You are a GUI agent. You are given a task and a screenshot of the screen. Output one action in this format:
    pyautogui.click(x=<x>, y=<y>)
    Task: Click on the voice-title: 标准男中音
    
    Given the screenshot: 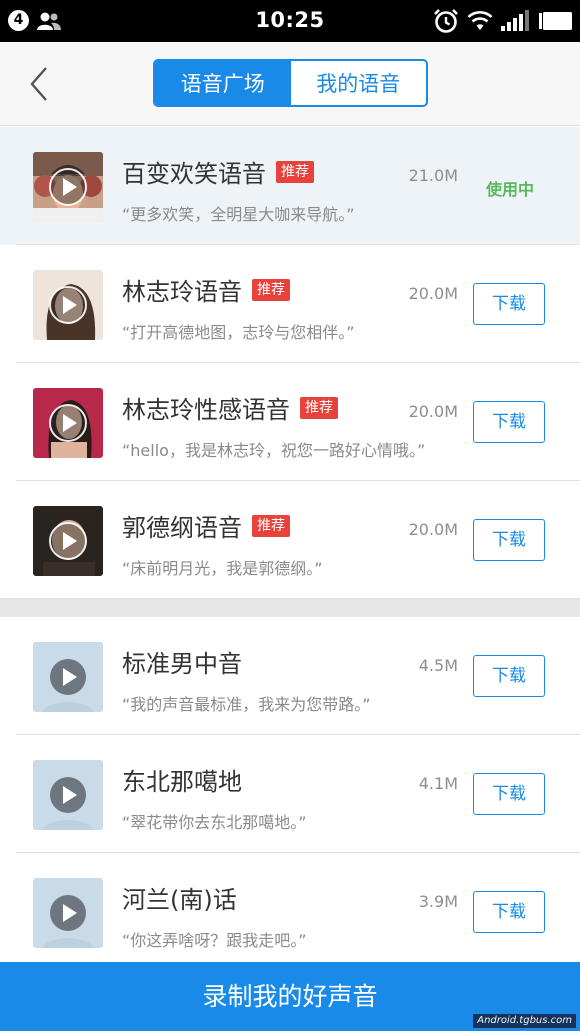 What is the action you would take?
    pyautogui.click(x=182, y=664)
    